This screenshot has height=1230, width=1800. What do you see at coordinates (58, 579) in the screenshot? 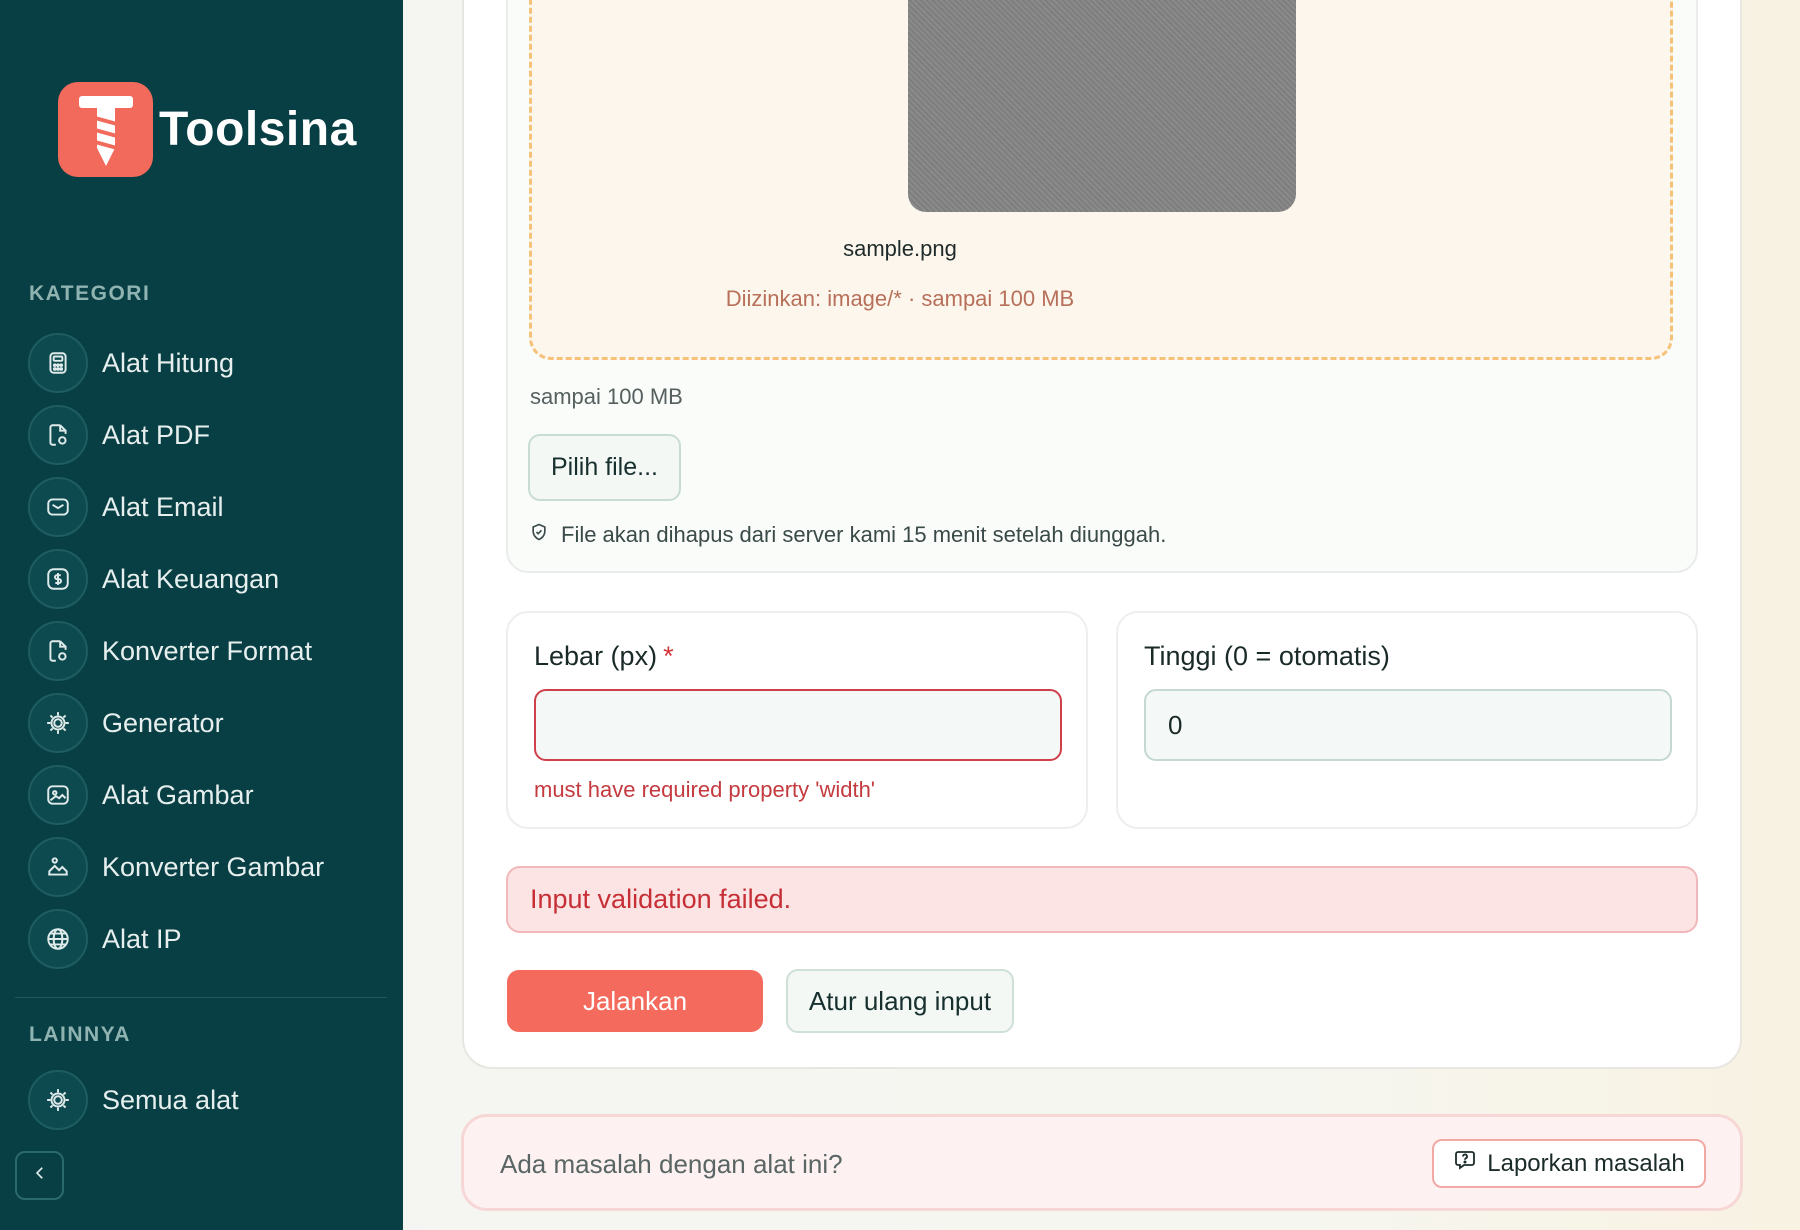
I see `dollar-icon` at bounding box center [58, 579].